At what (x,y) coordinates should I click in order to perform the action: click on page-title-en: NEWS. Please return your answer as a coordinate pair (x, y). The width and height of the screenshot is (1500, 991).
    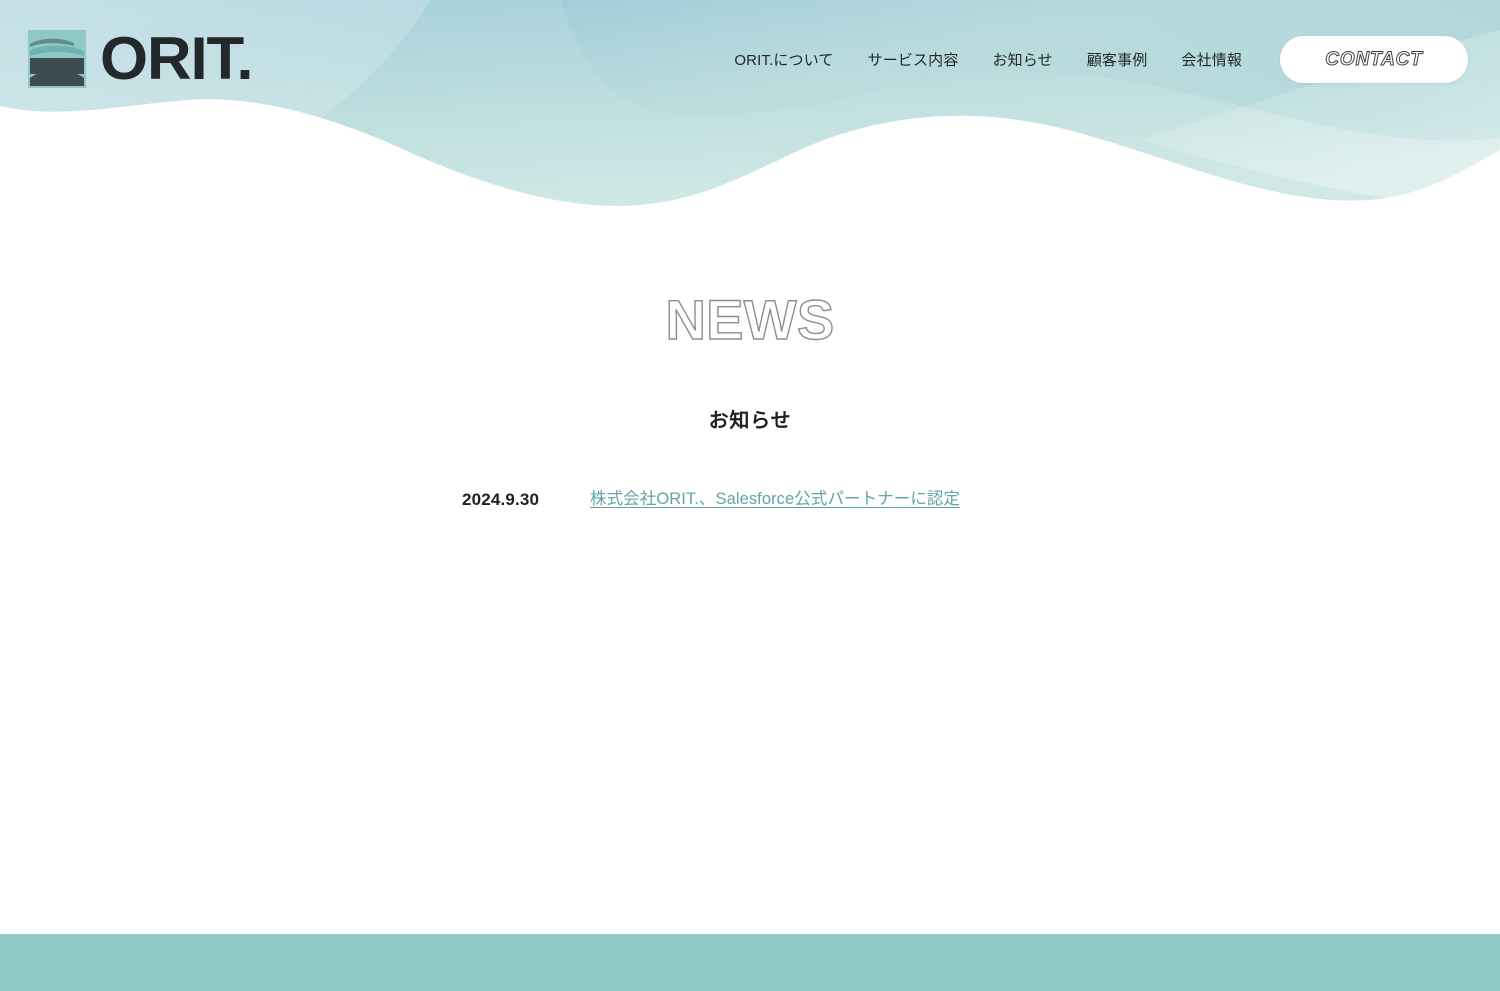
    Looking at the image, I should click on (750, 319).